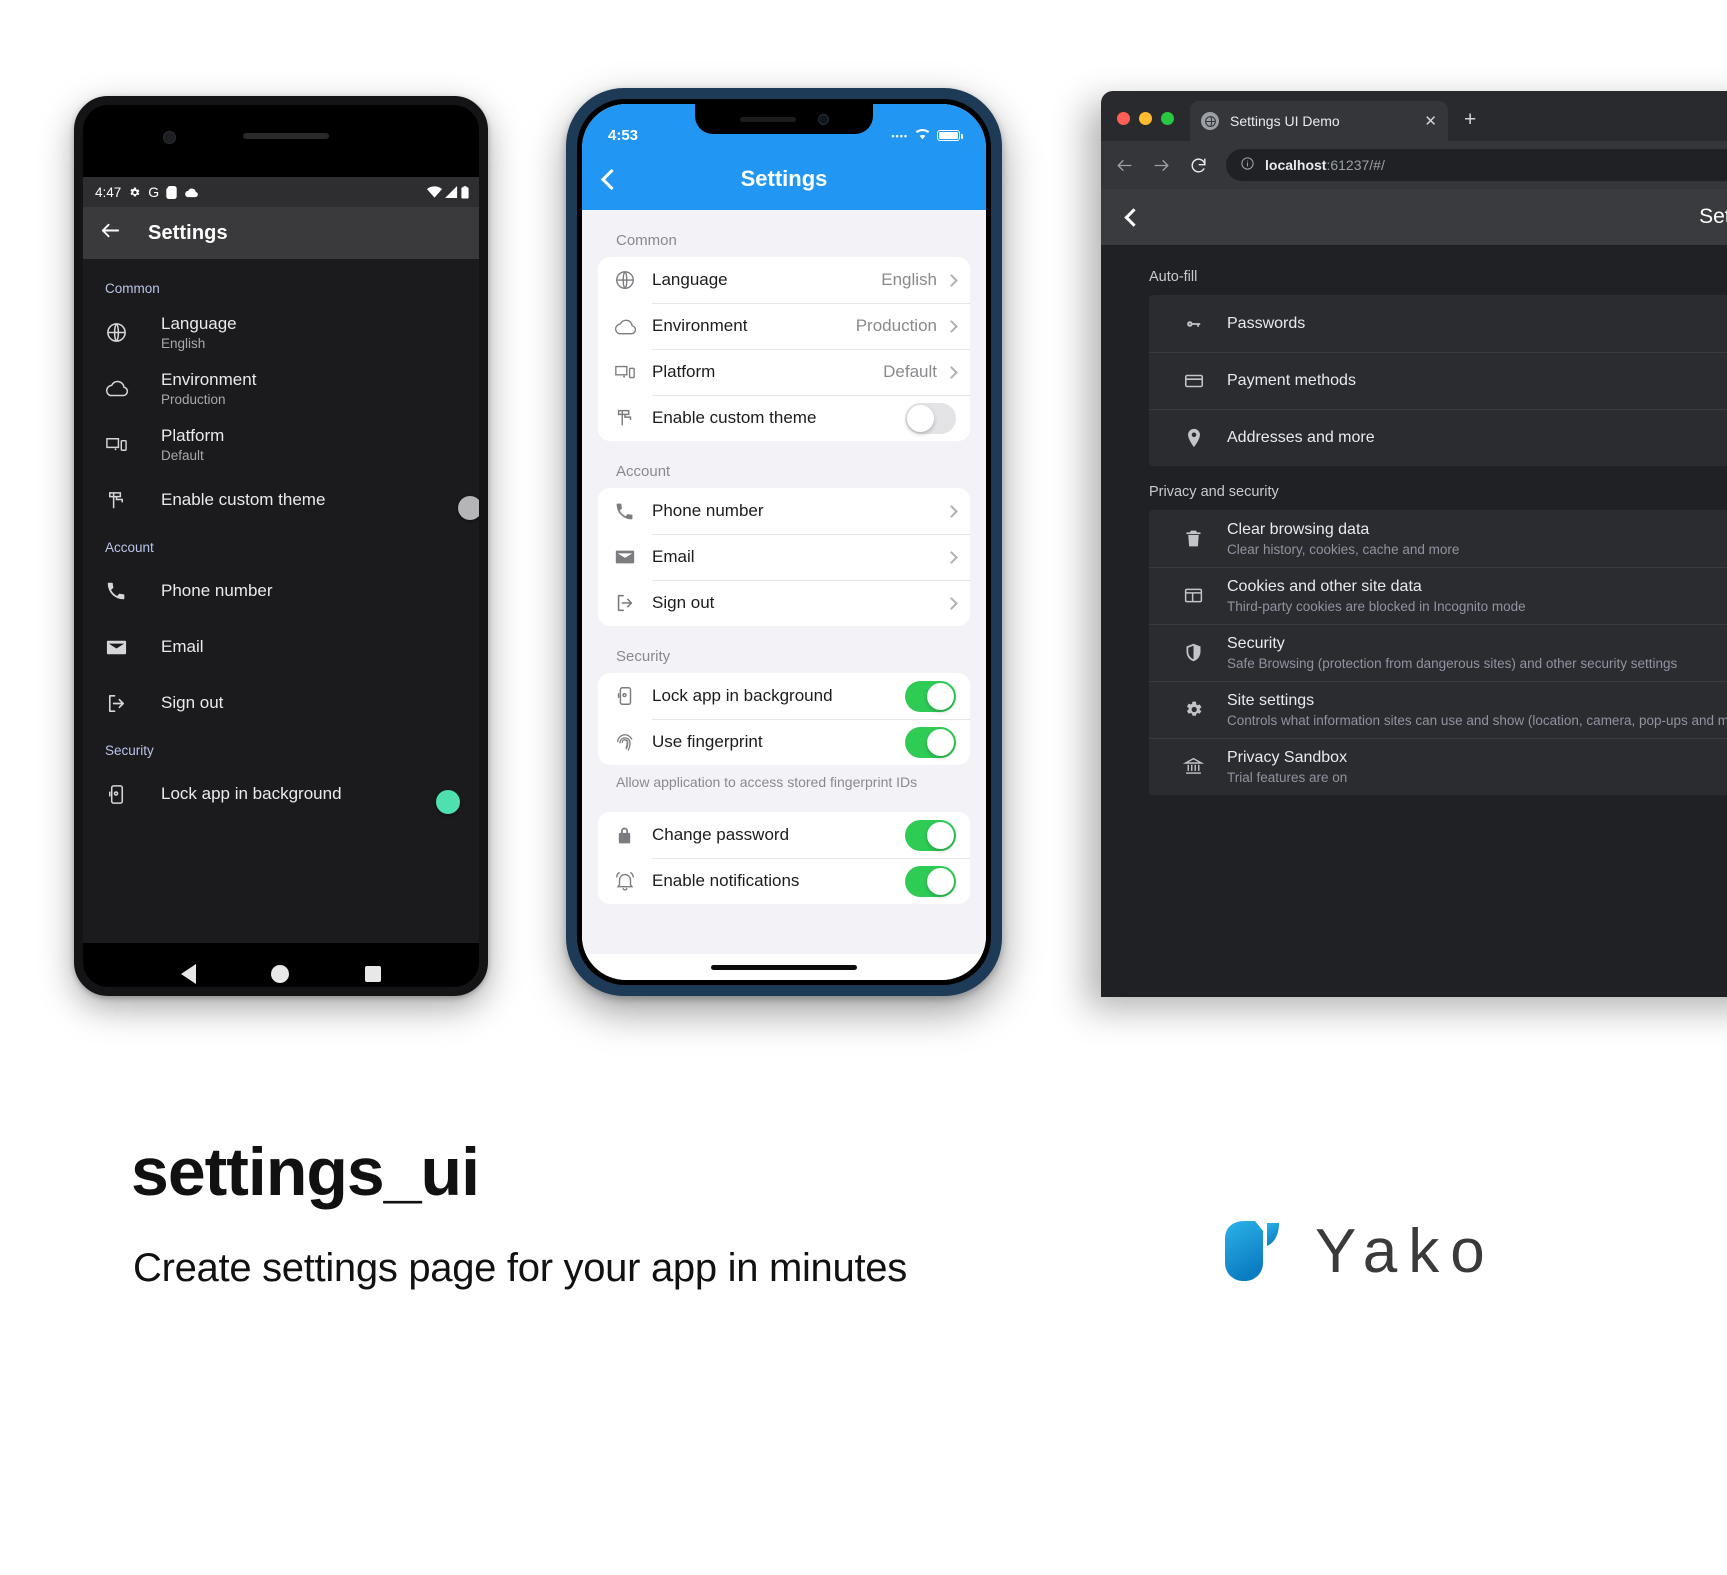  What do you see at coordinates (281, 647) in the screenshot?
I see `android-row-email: Email` at bounding box center [281, 647].